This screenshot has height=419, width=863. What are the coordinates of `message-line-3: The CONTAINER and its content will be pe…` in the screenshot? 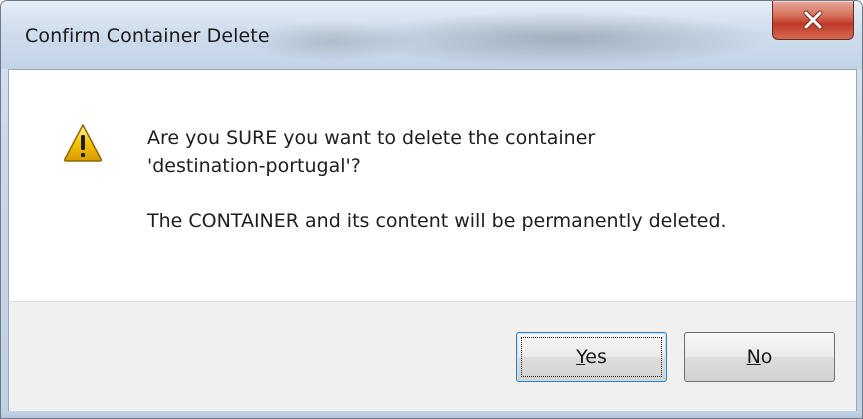 It's located at (437, 221).